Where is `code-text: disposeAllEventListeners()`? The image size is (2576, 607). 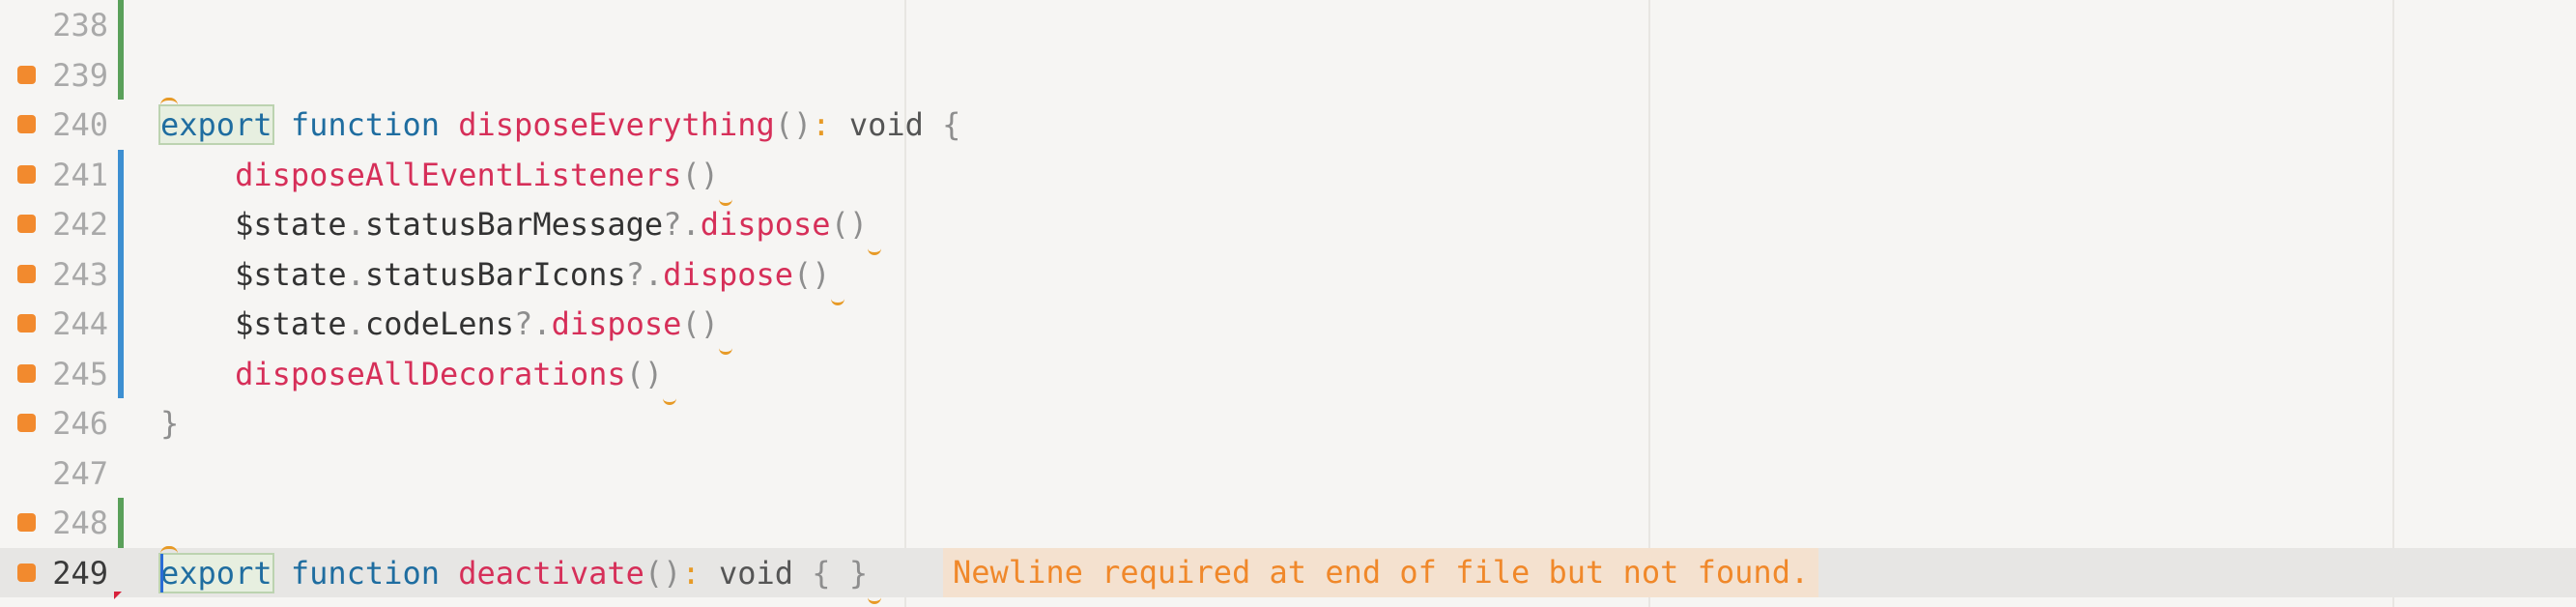
code-text: disposeAllEventListeners() is located at coordinates (446, 181).